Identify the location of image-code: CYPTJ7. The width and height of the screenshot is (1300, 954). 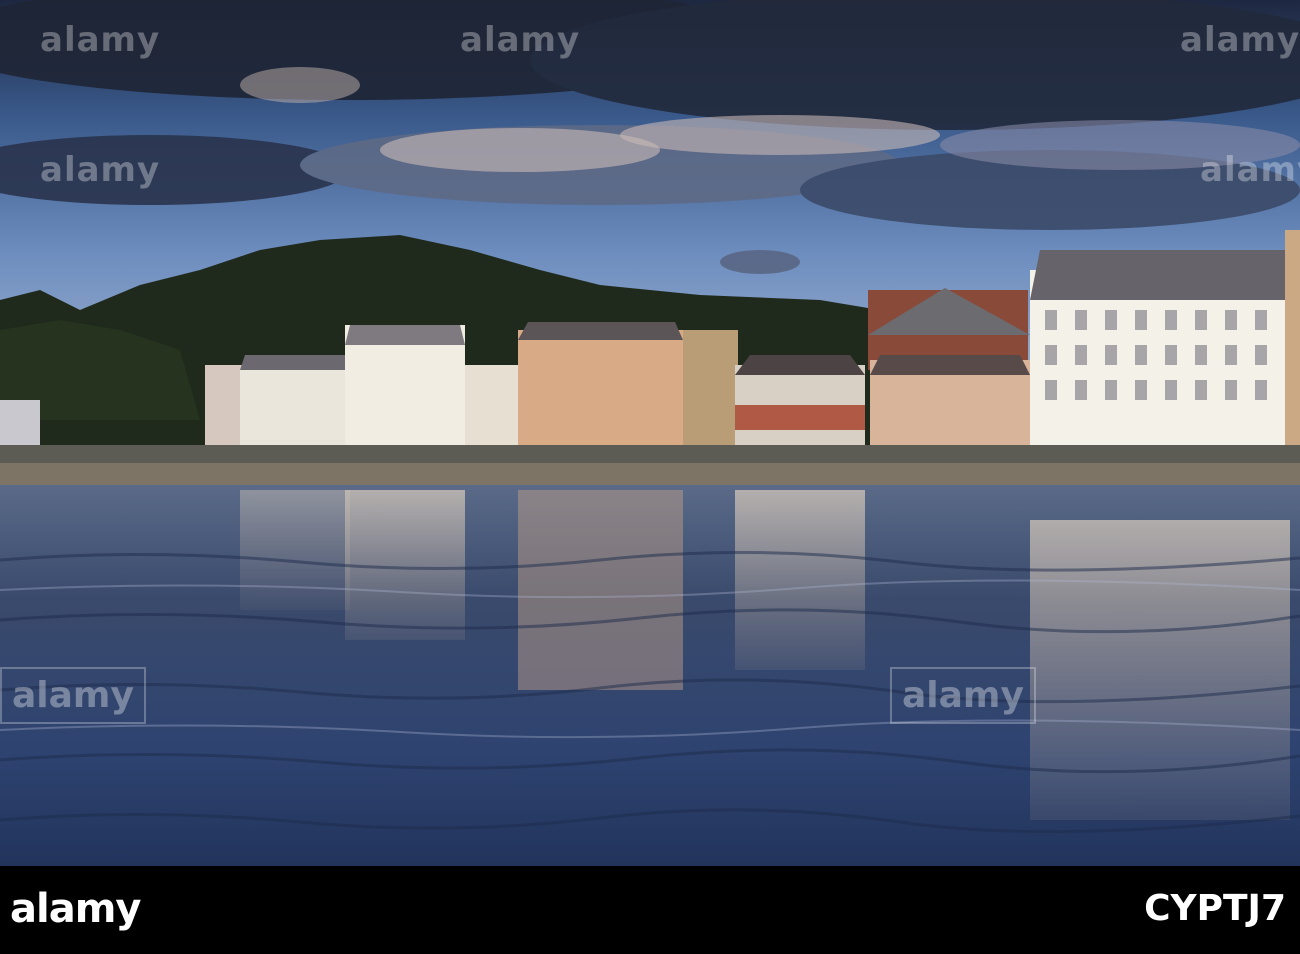
(1215, 908).